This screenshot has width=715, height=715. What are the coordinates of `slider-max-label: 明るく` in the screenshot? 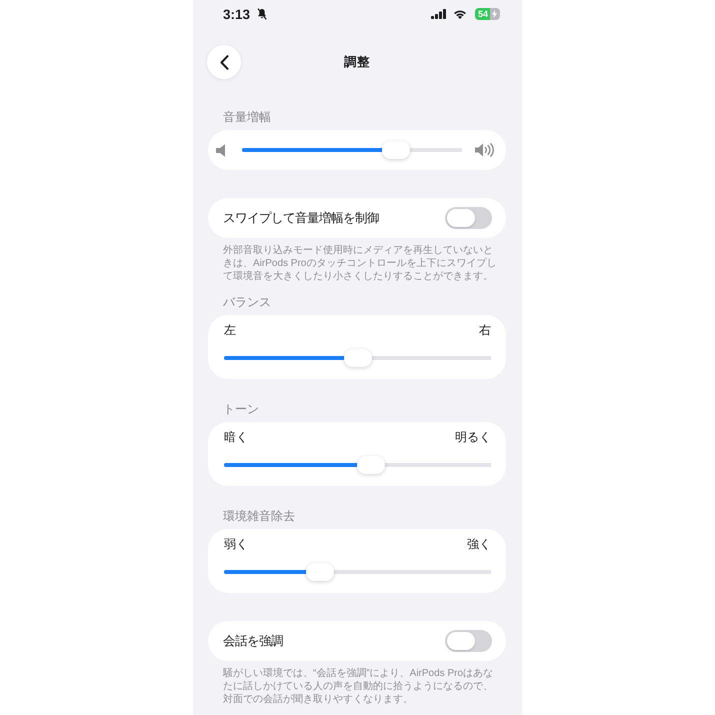 It's located at (473, 437).